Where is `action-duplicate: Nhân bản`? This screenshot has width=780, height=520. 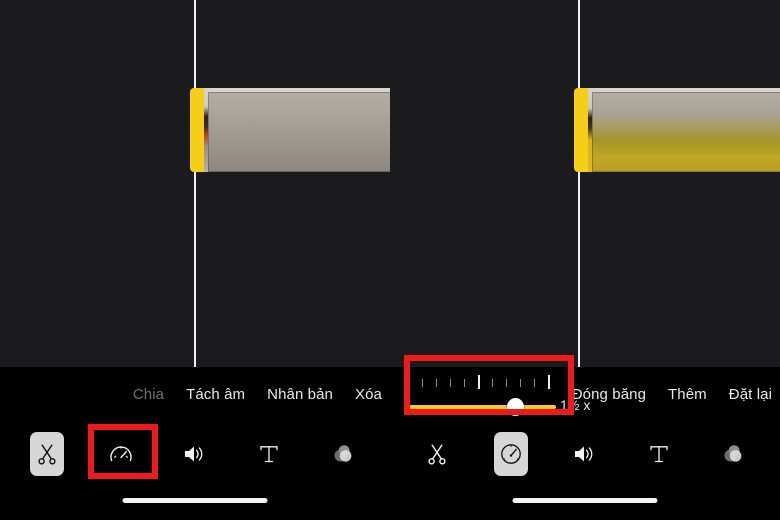 action-duplicate: Nhân bản is located at coordinates (300, 394).